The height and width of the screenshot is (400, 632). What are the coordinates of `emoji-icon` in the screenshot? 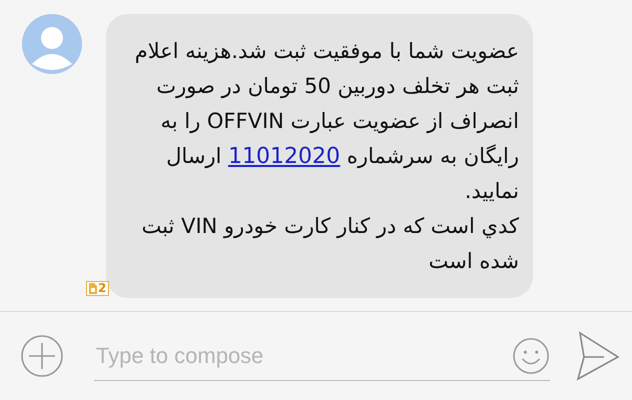 It's located at (531, 355).